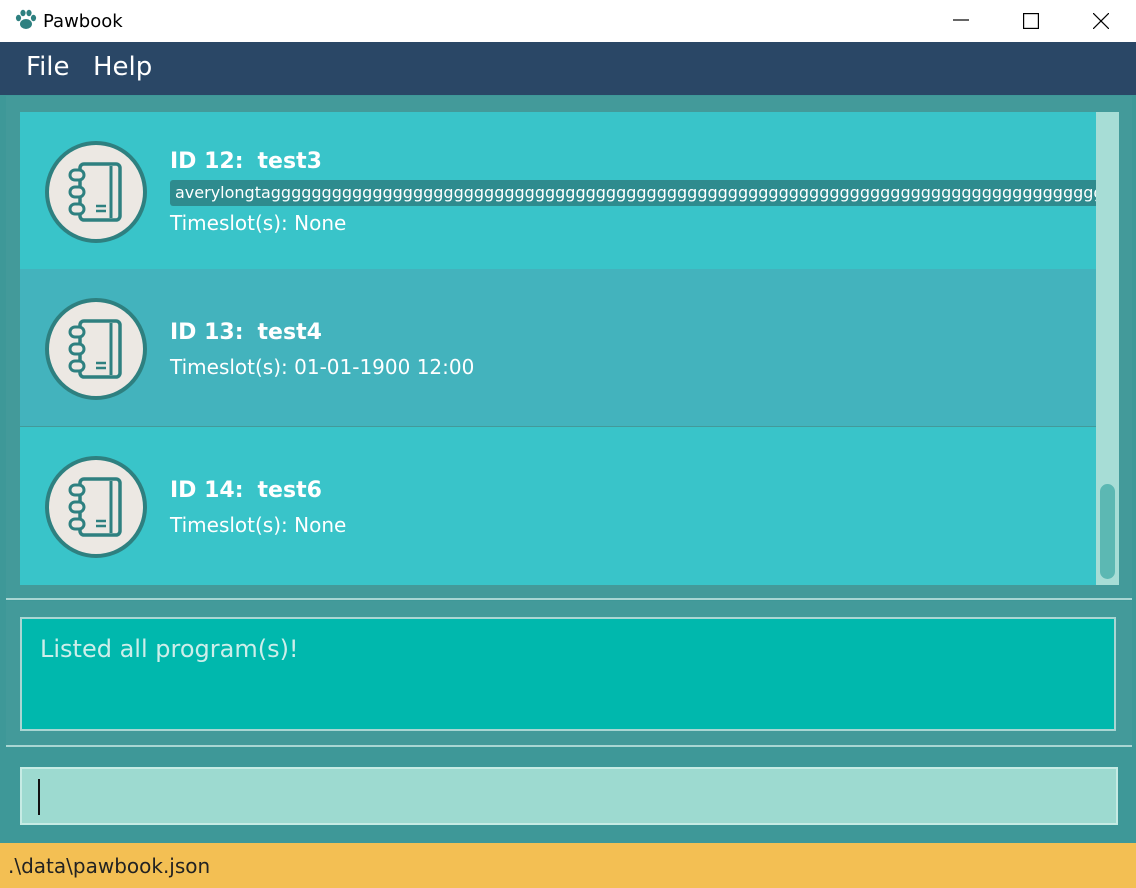 Image resolution: width=1136 pixels, height=888 pixels. I want to click on program-name: test4, so click(289, 332).